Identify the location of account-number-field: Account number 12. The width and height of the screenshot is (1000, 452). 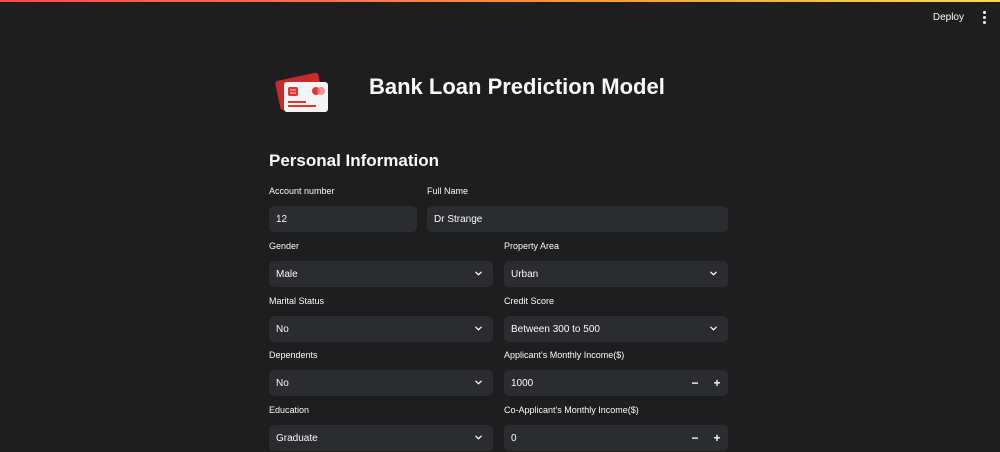
(343, 208).